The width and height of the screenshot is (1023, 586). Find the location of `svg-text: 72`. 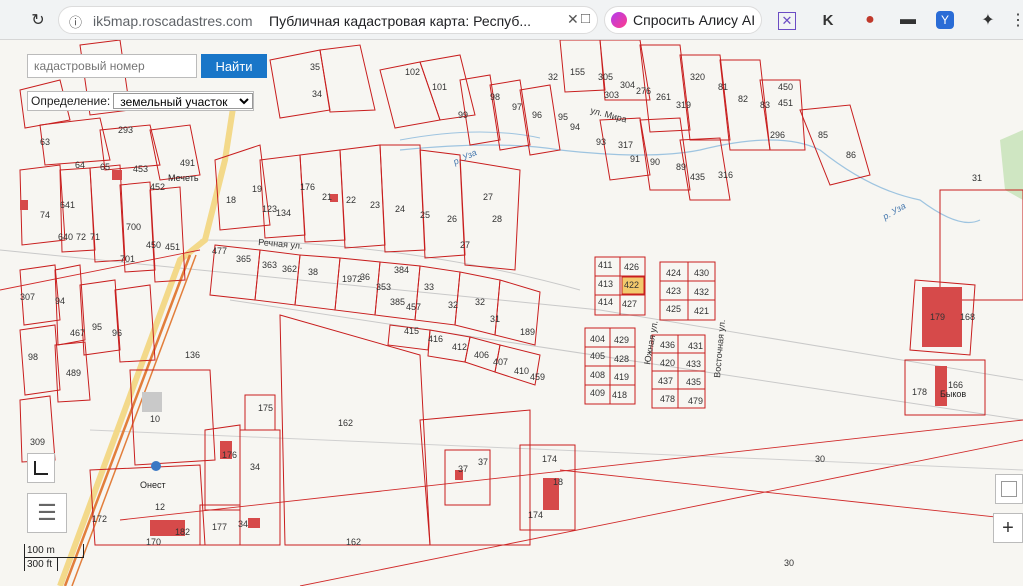

svg-text: 72 is located at coordinates (81, 237).